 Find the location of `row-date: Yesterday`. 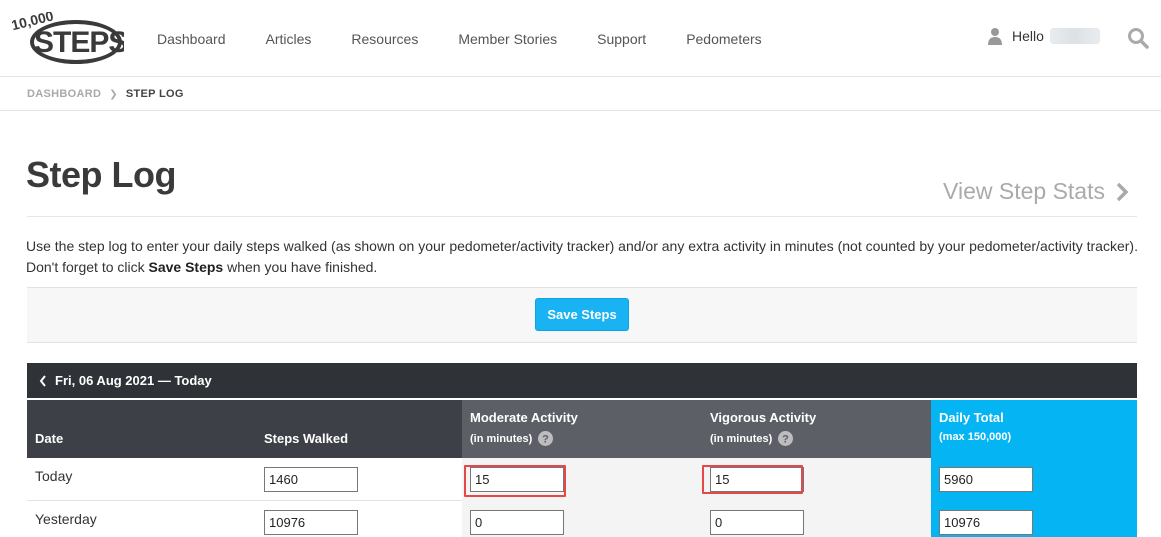

row-date: Yesterday is located at coordinates (66, 519).